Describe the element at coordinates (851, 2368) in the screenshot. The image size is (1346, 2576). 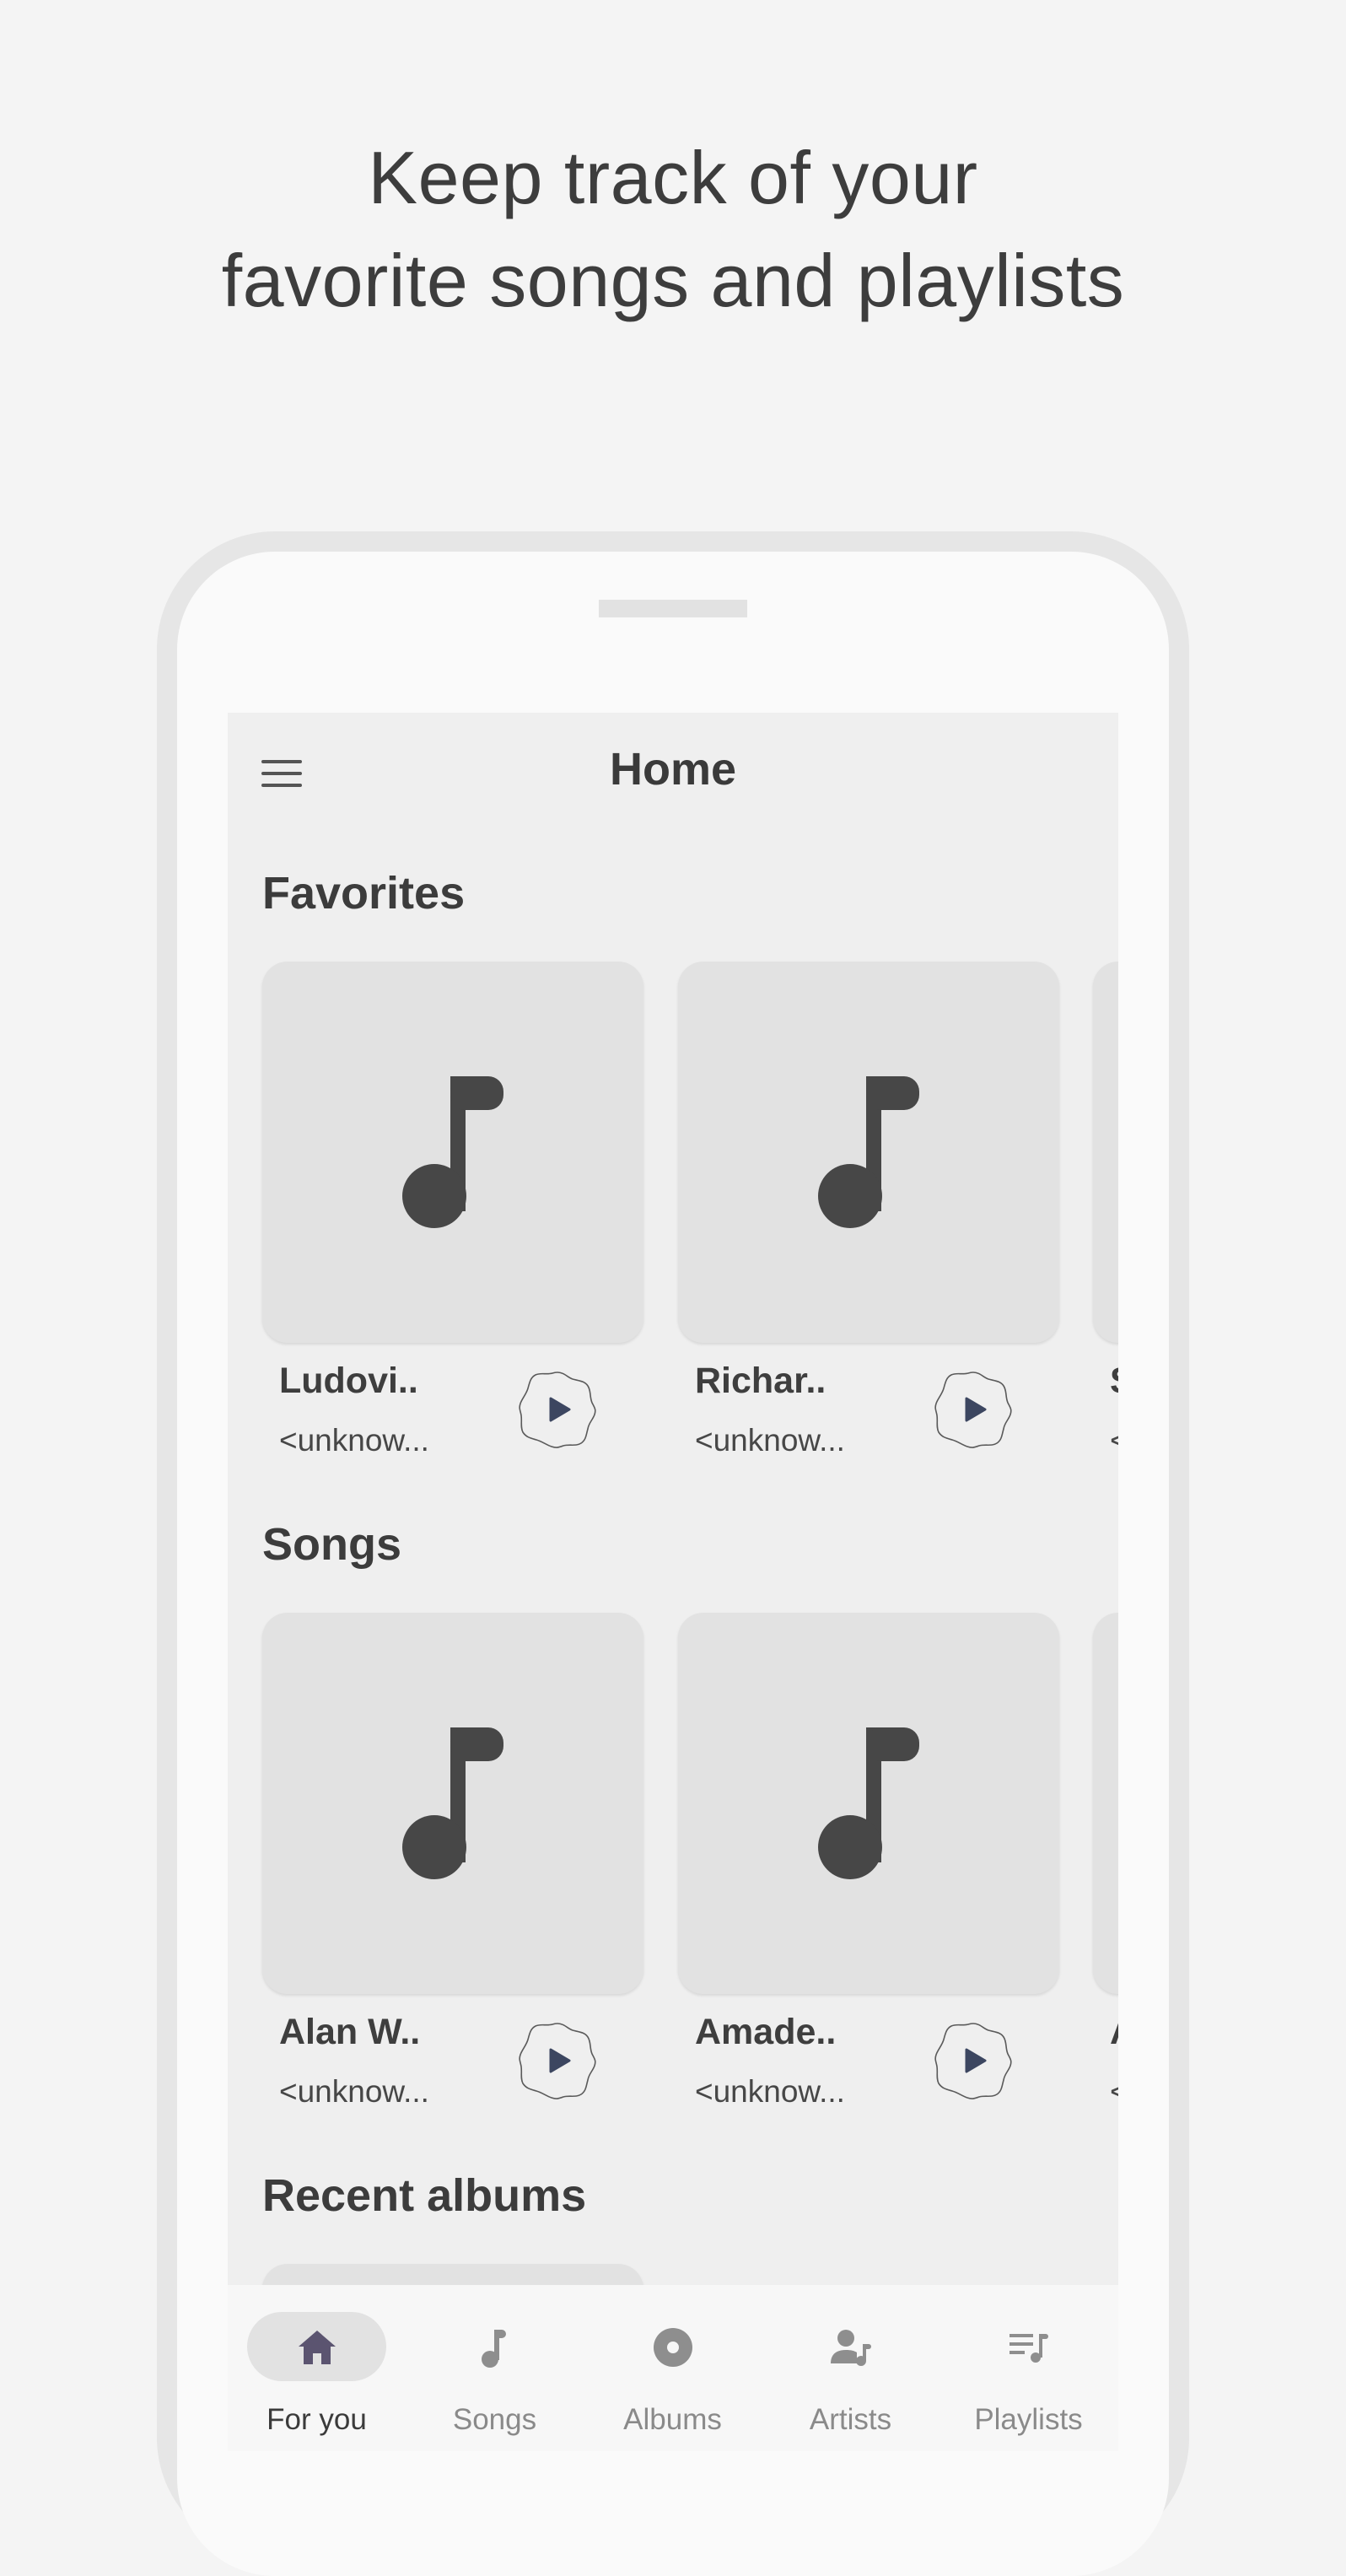
I see `nav-item-artists: Artists` at that location.